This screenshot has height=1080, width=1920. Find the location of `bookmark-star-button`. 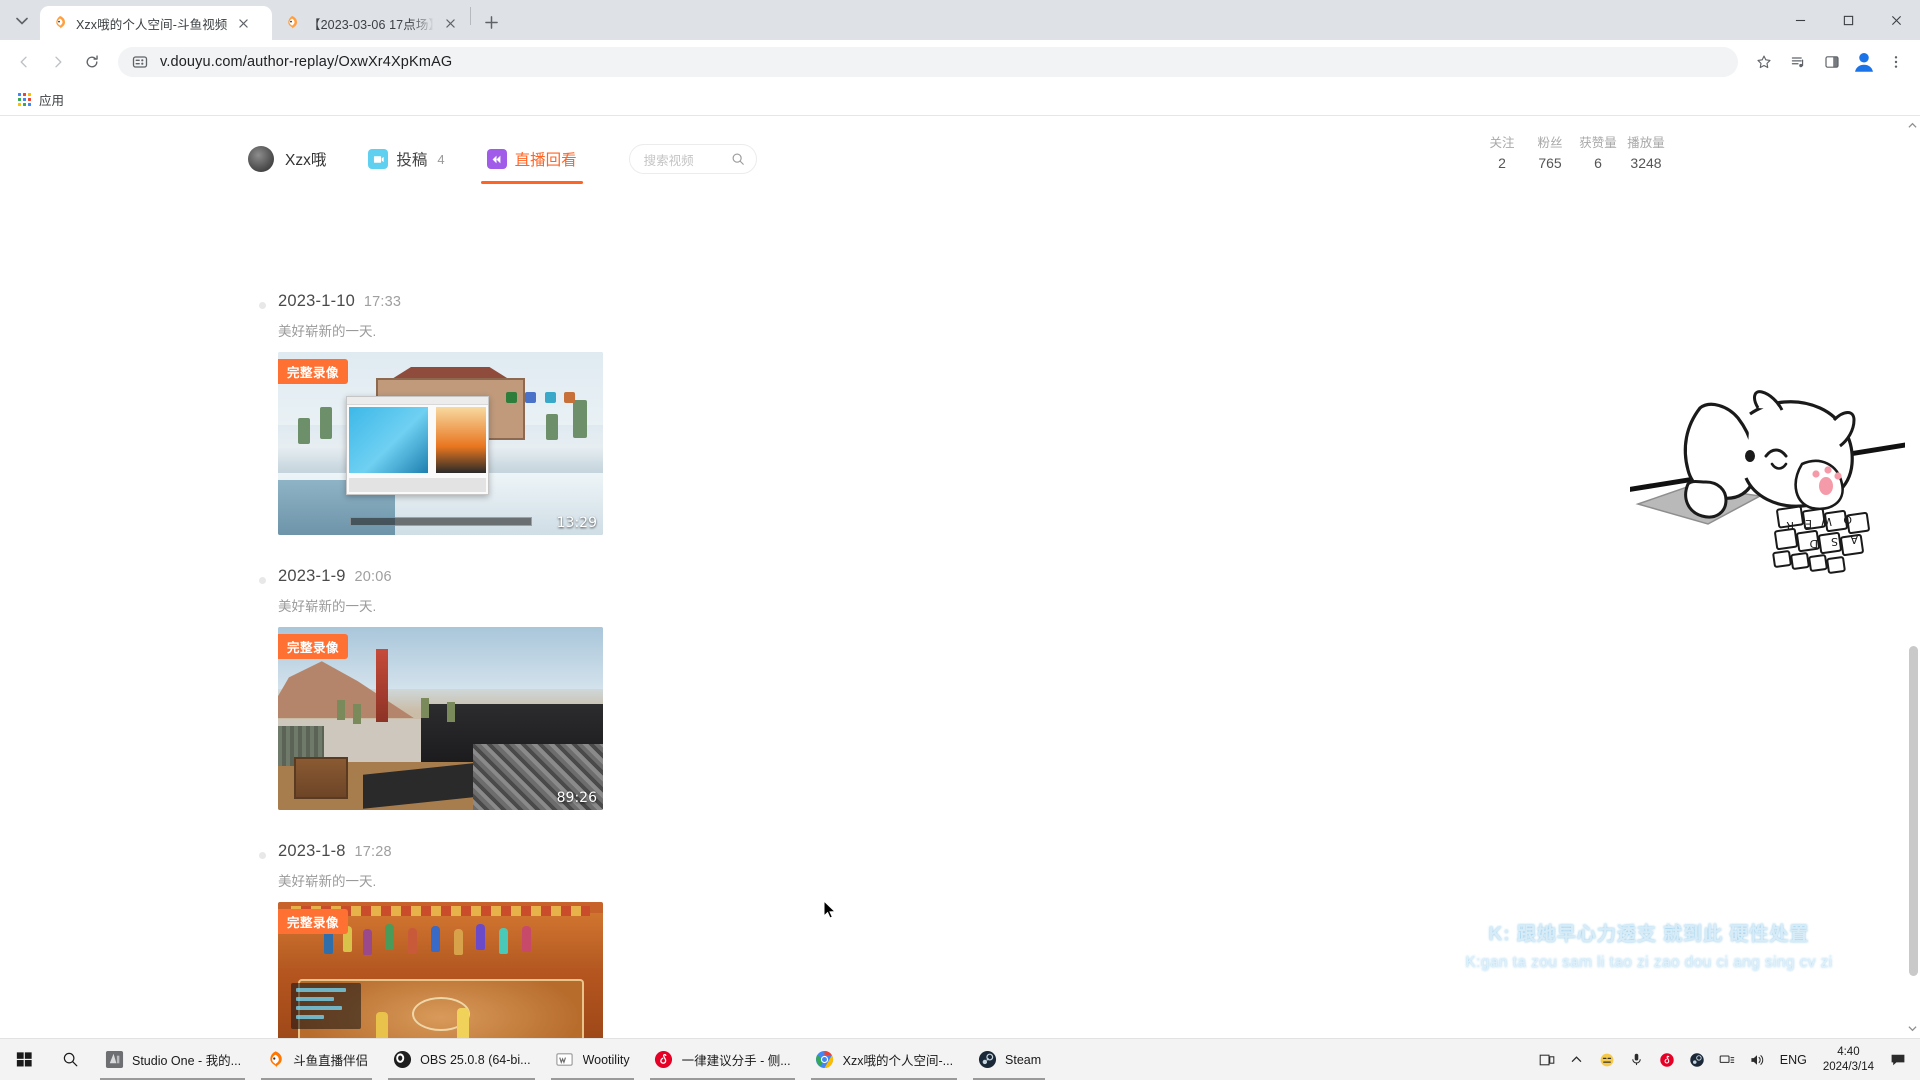

bookmark-star-button is located at coordinates (1764, 62).